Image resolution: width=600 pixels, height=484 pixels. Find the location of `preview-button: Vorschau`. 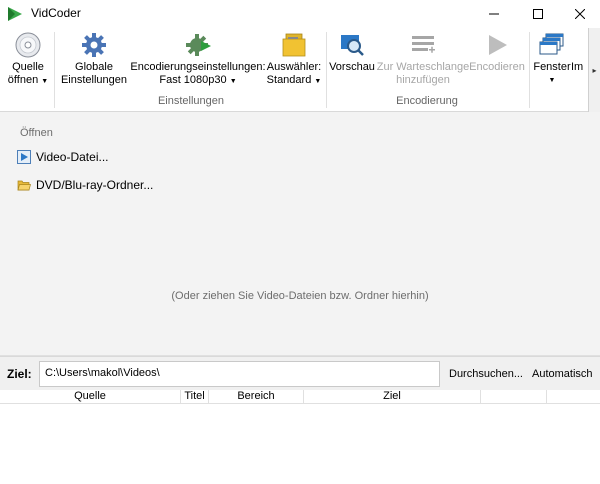

preview-button: Vorschau is located at coordinates (352, 61).